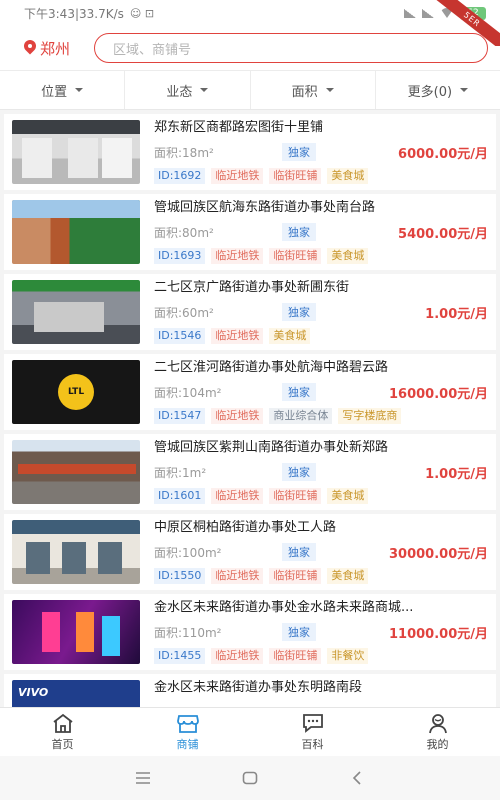 The height and width of the screenshot is (800, 500). Describe the element at coordinates (258, 687) in the screenshot. I see `listing-title: 金水区未来路街道办事处东明路南段` at that location.